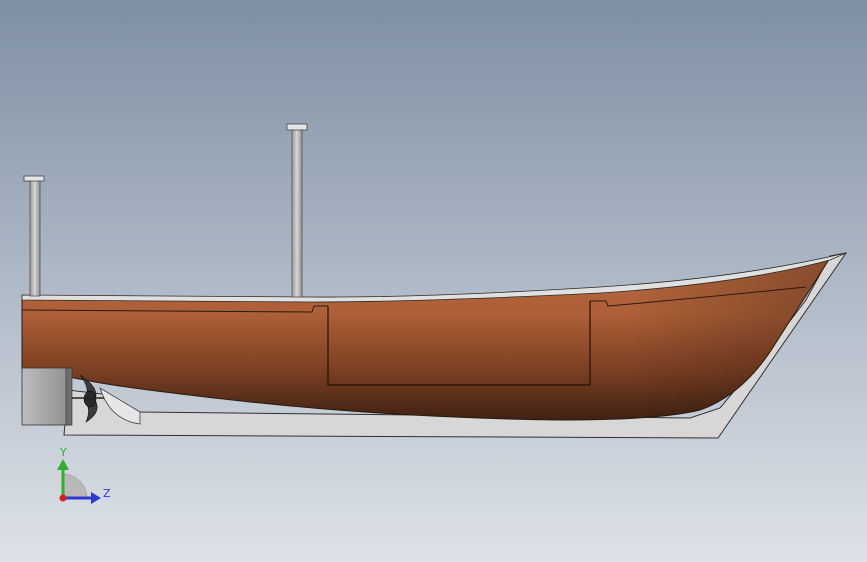 The width and height of the screenshot is (867, 562). Describe the element at coordinates (107, 493) in the screenshot. I see `z-axis-label: Z` at that location.